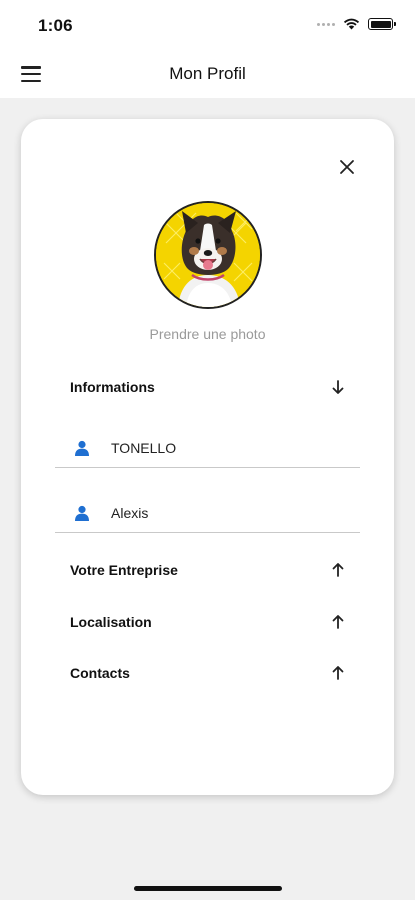 Image resolution: width=415 pixels, height=900 pixels. What do you see at coordinates (130, 512) in the screenshot?
I see `first-name-value: Alexis` at bounding box center [130, 512].